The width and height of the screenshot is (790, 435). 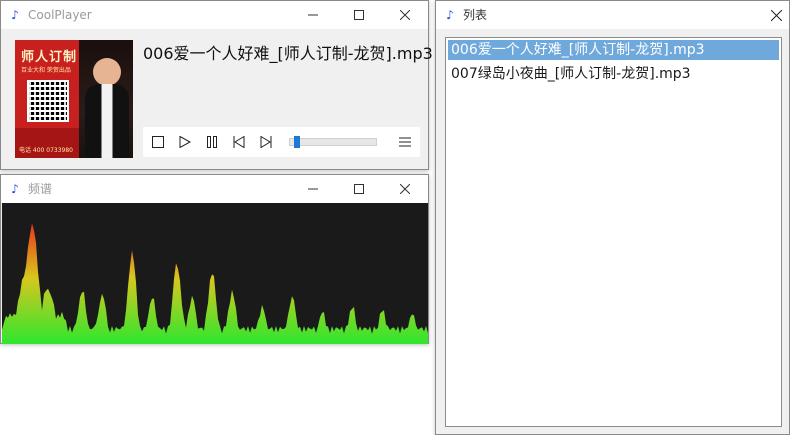 I want to click on menu-button, so click(x=405, y=142).